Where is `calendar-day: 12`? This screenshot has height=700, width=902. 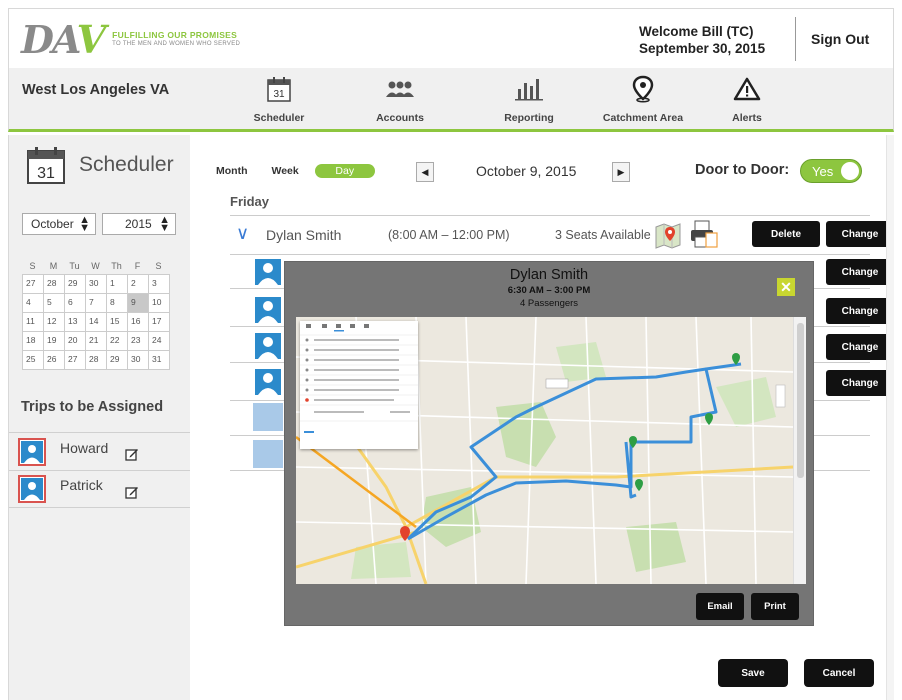 calendar-day: 12 is located at coordinates (54, 322).